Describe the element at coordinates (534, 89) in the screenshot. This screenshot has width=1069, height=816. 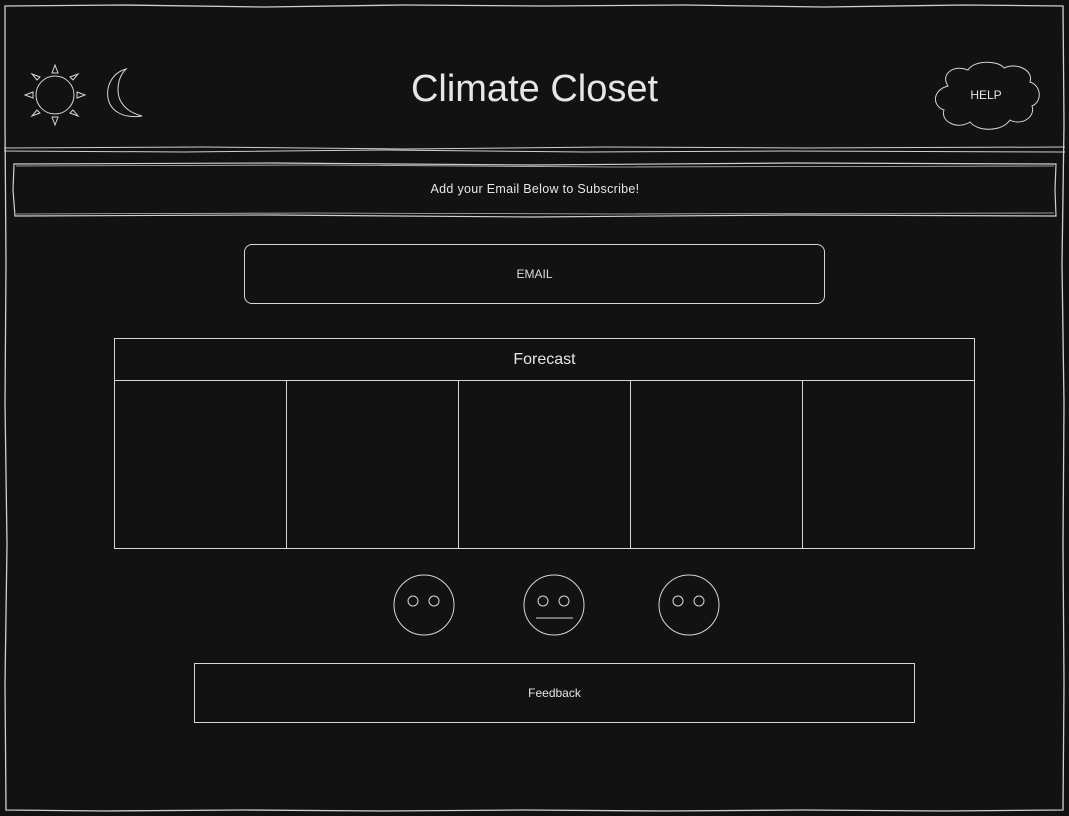
I see `page-title: Climate Closet` at that location.